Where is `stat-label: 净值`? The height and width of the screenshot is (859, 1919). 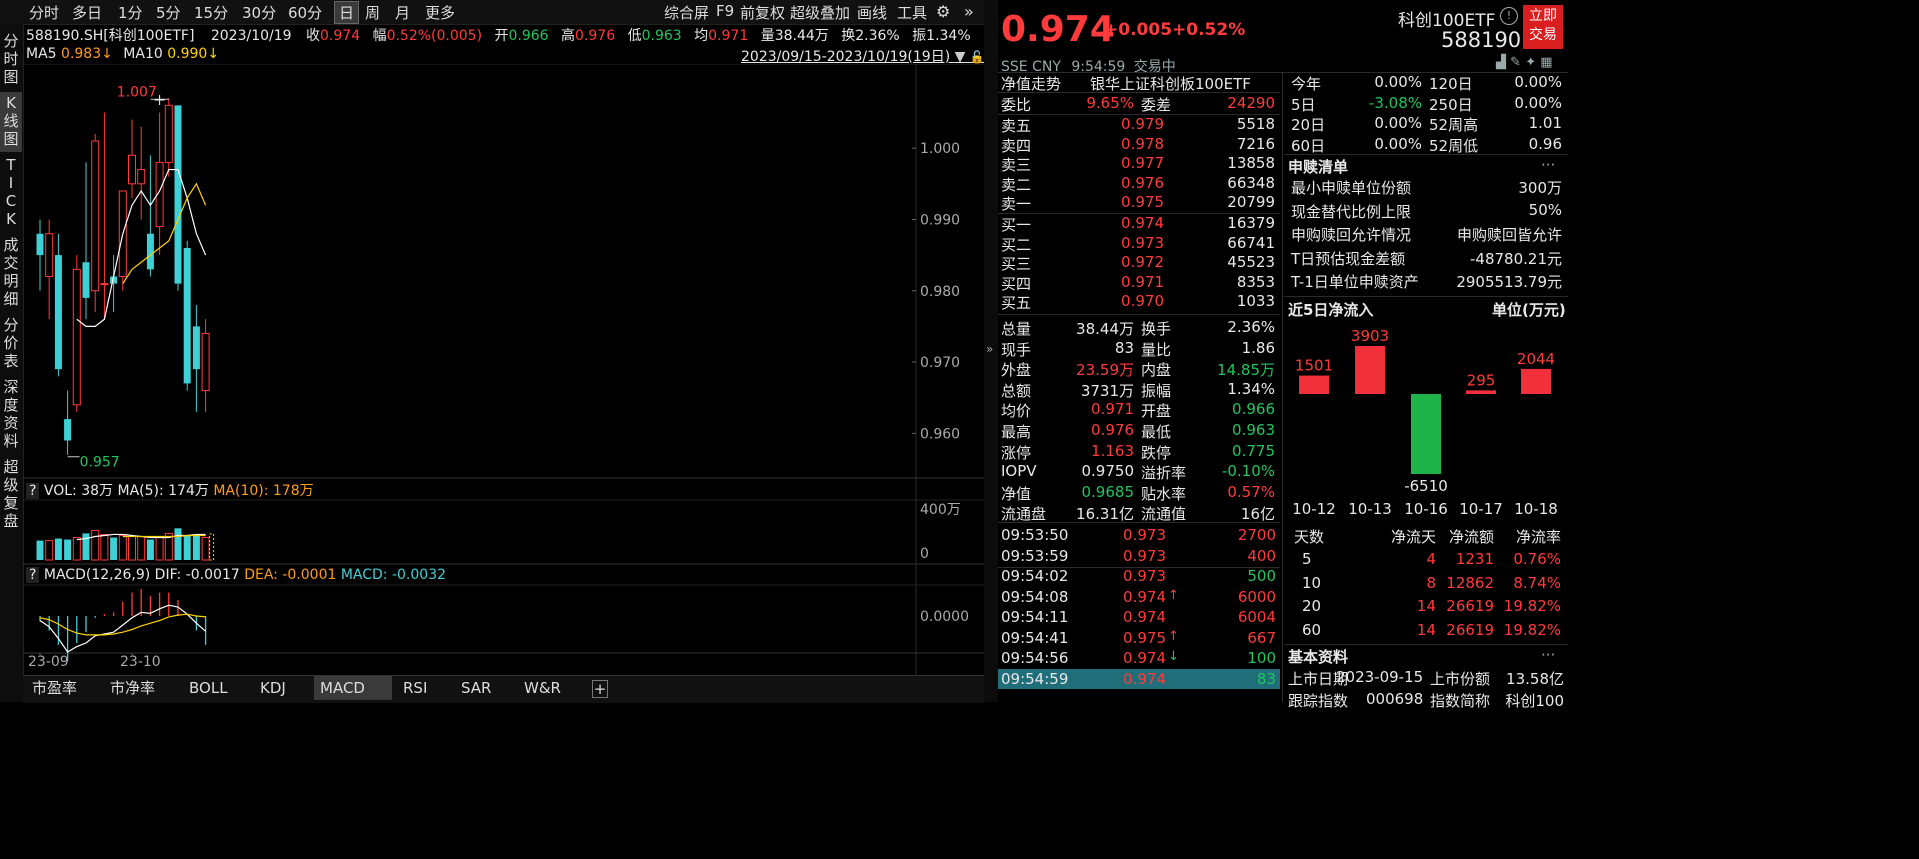
stat-label: 净值 is located at coordinates (1016, 493).